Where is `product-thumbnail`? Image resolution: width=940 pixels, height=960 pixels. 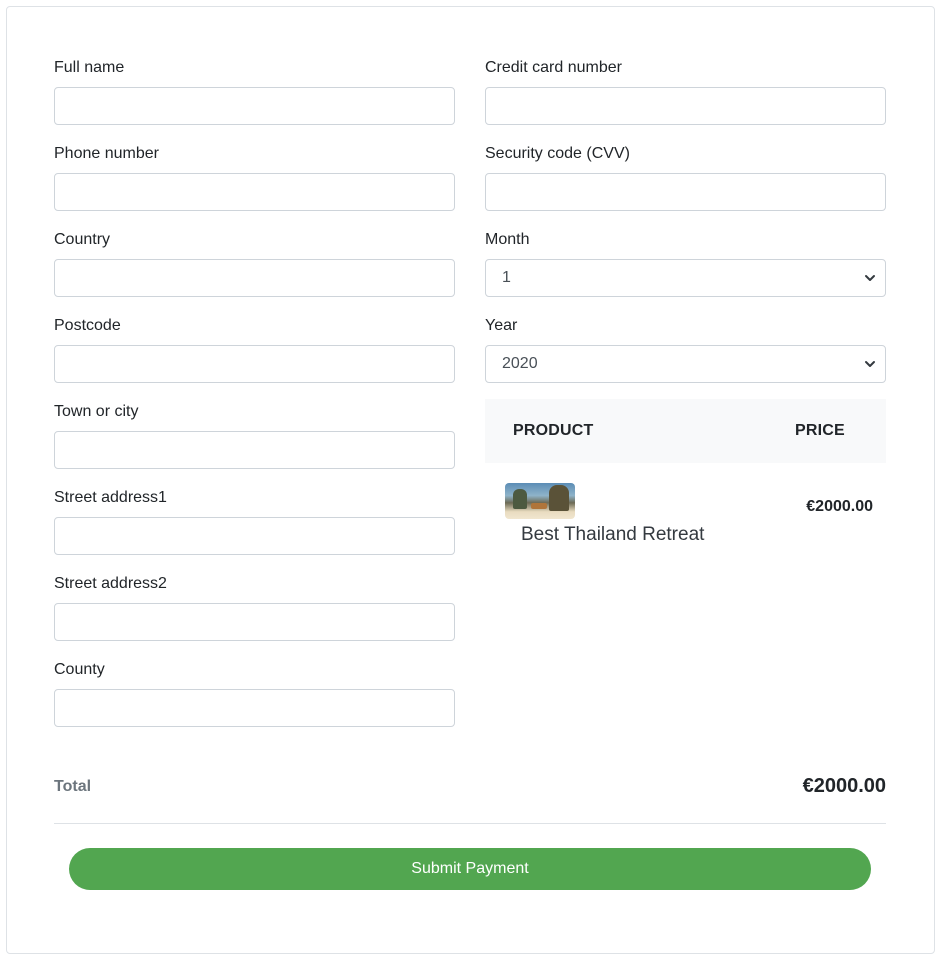
product-thumbnail is located at coordinates (540, 501).